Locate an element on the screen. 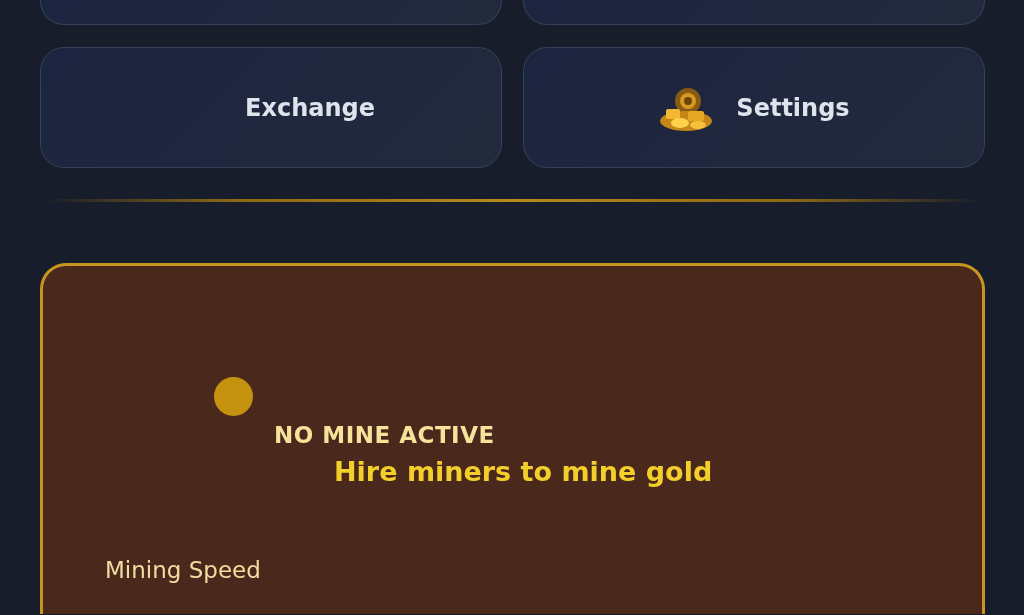 The image size is (1024, 615). menu-button: Exchange is located at coordinates (271, 107).